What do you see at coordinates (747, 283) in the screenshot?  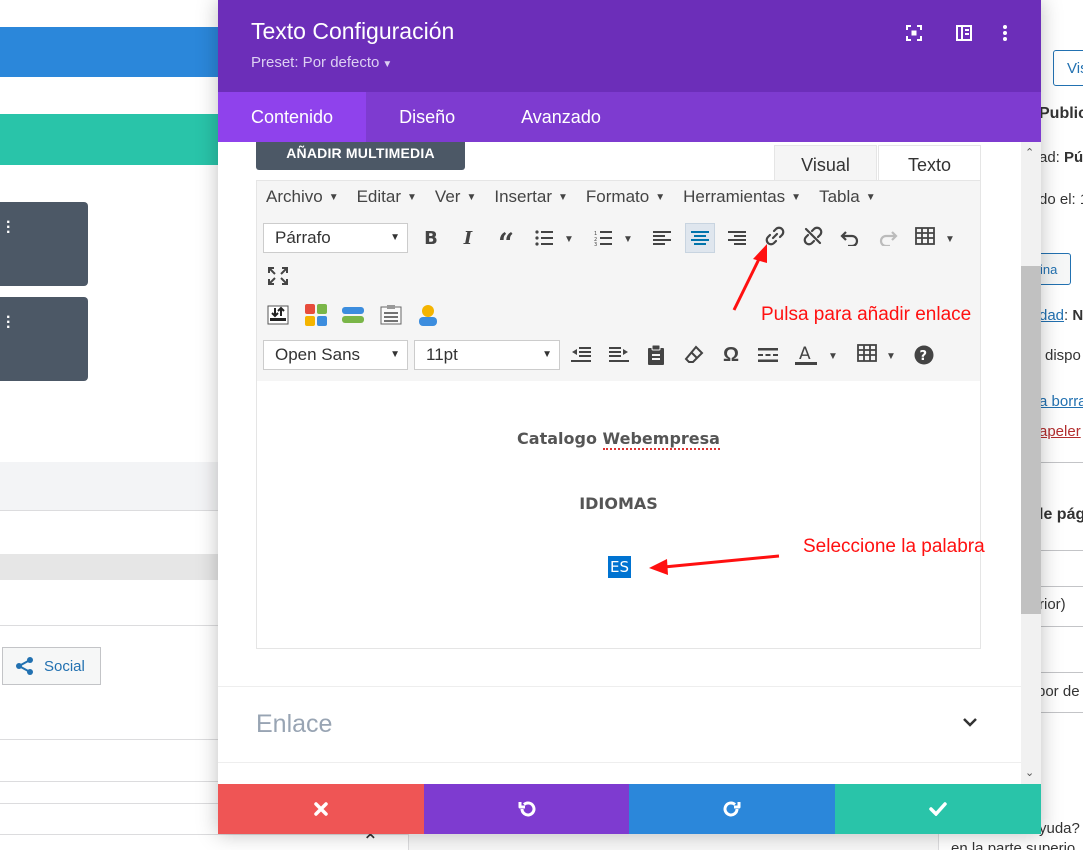 I see `link-hint-arrow` at bounding box center [747, 283].